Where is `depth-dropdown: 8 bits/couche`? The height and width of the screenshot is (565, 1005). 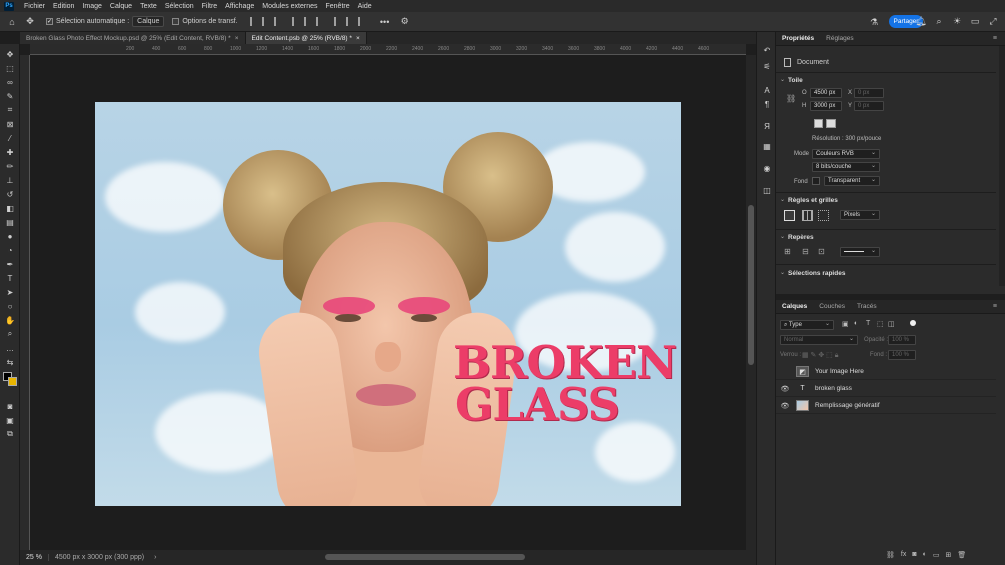
depth-dropdown: 8 bits/couche is located at coordinates (846, 167).